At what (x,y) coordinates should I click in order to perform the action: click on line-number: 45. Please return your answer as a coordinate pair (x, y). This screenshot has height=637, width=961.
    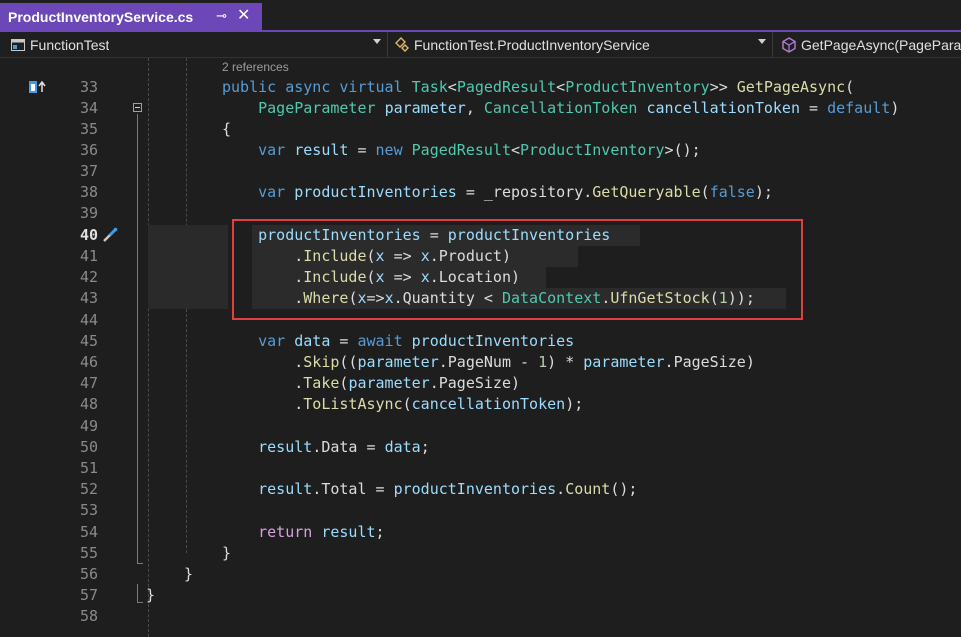
    Looking at the image, I should click on (88, 341).